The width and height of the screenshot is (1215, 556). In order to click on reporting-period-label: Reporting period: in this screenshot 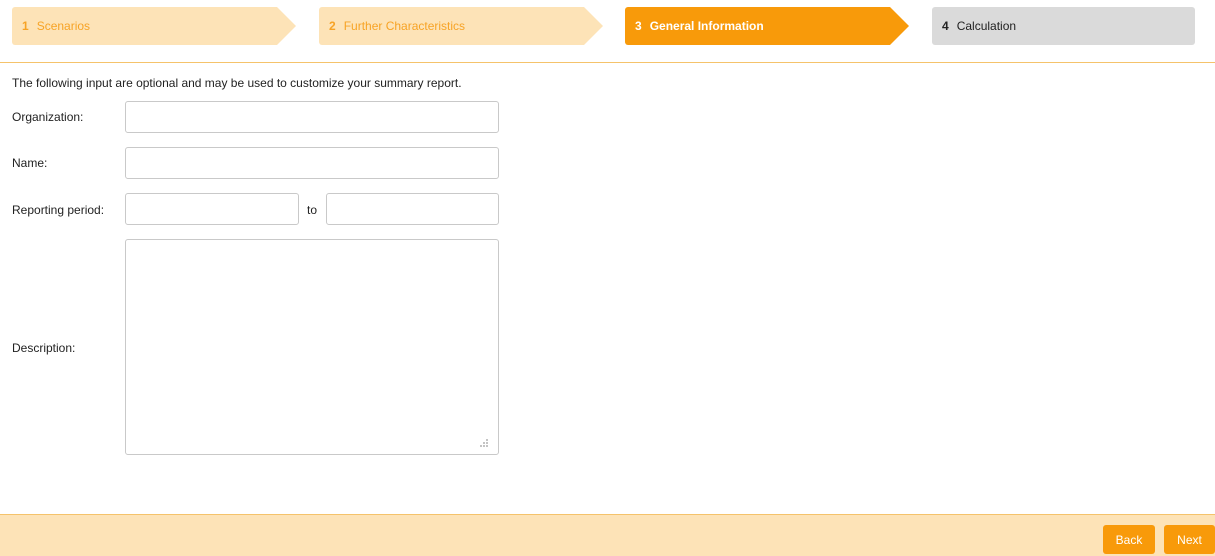, I will do `click(58, 210)`.